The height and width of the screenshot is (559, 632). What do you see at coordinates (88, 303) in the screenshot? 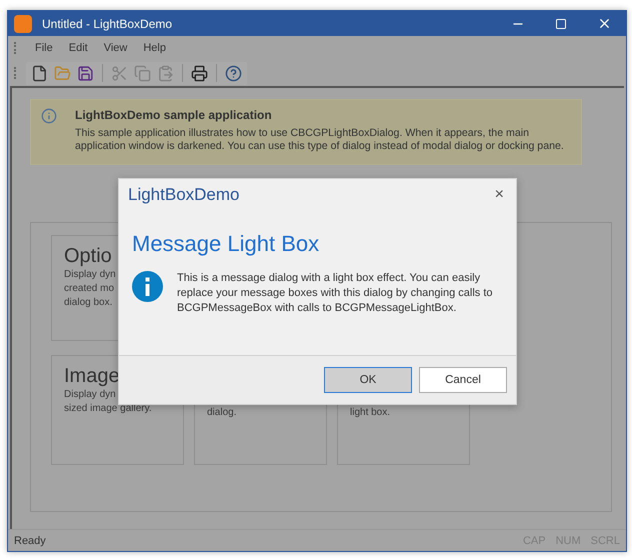
I see `tile-text: dialog box.` at bounding box center [88, 303].